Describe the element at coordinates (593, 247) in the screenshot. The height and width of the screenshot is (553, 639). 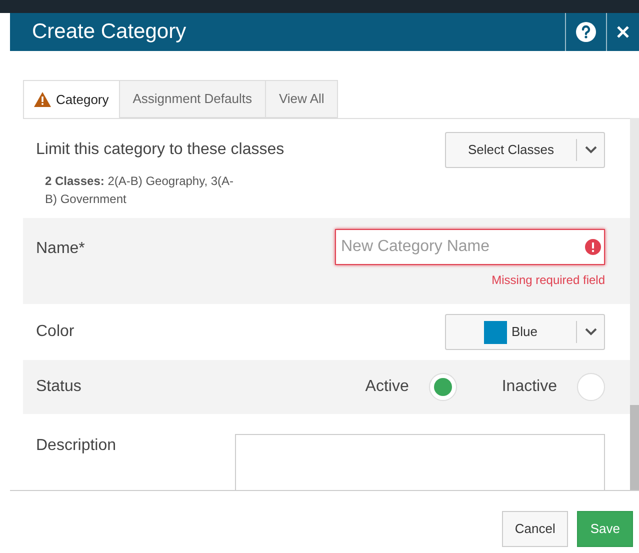
I see `error-icon` at that location.